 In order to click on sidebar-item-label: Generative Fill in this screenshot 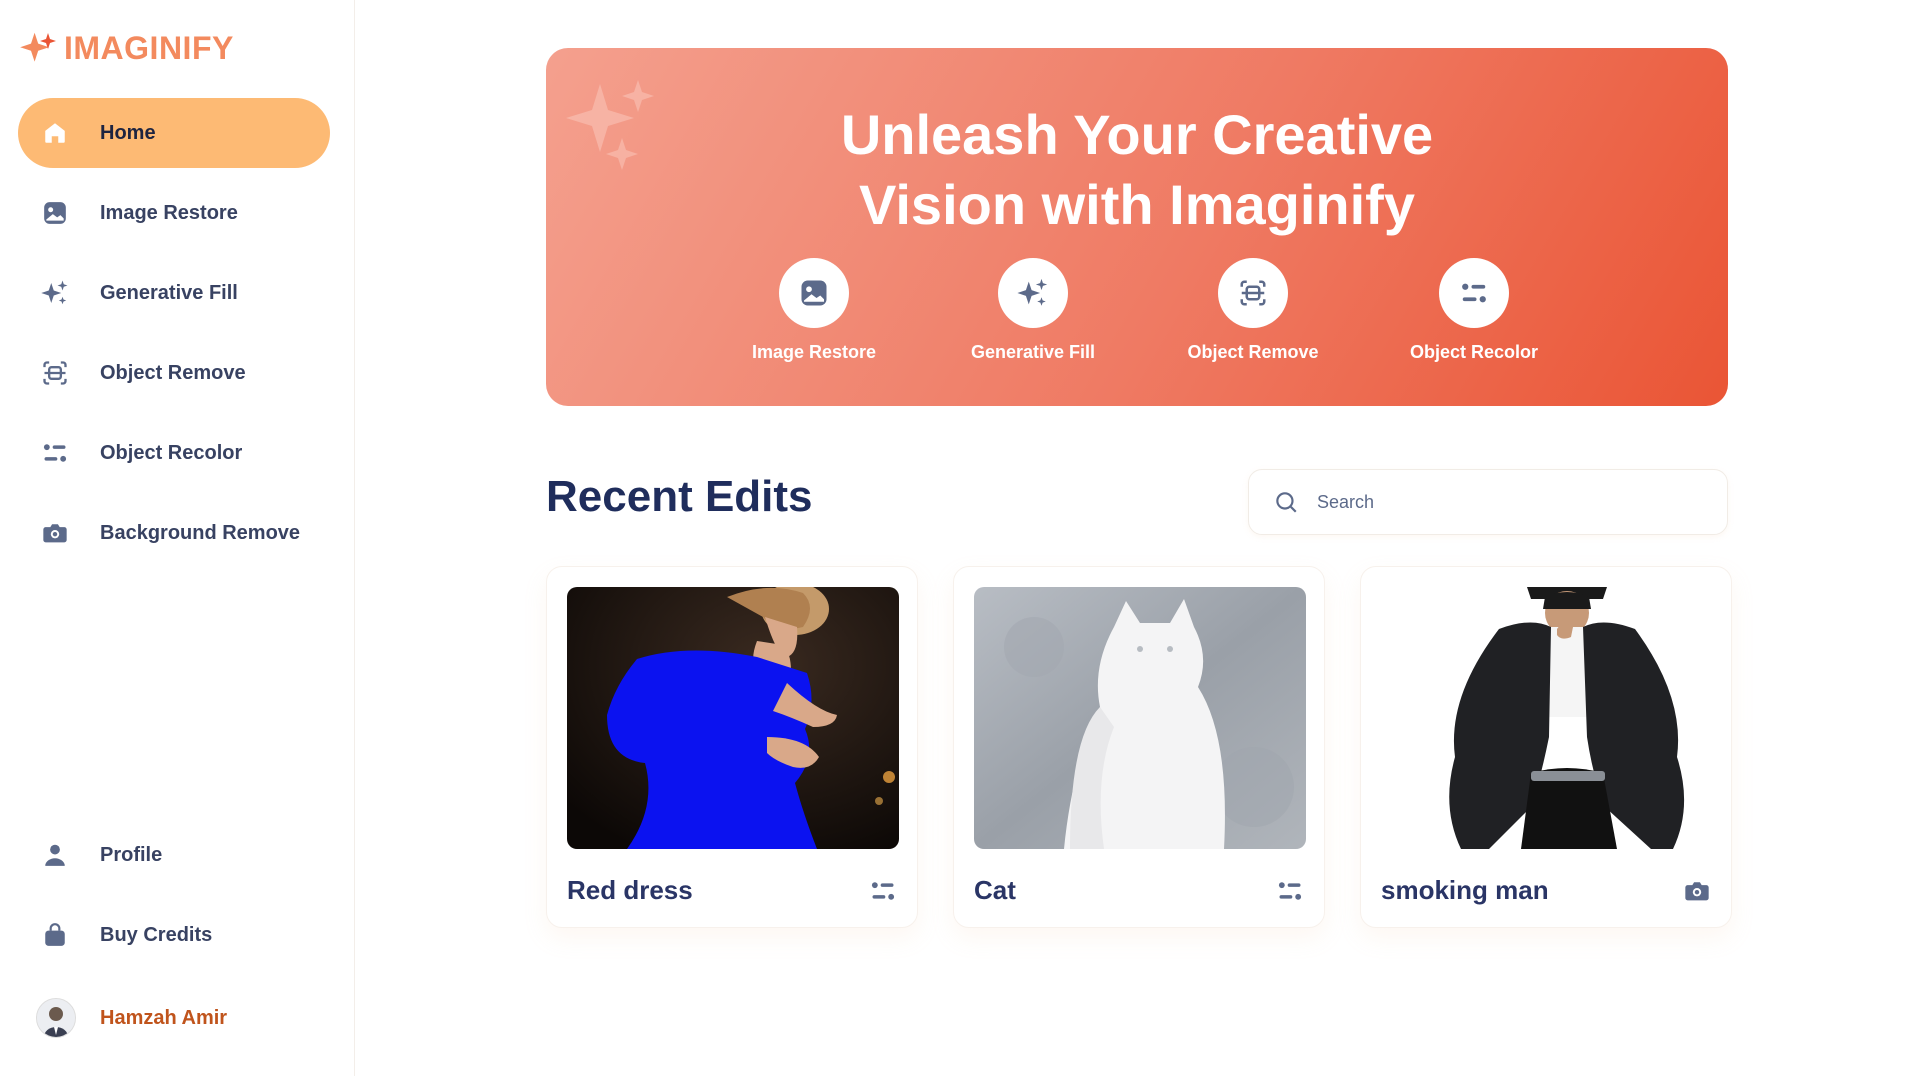, I will do `click(169, 292)`.